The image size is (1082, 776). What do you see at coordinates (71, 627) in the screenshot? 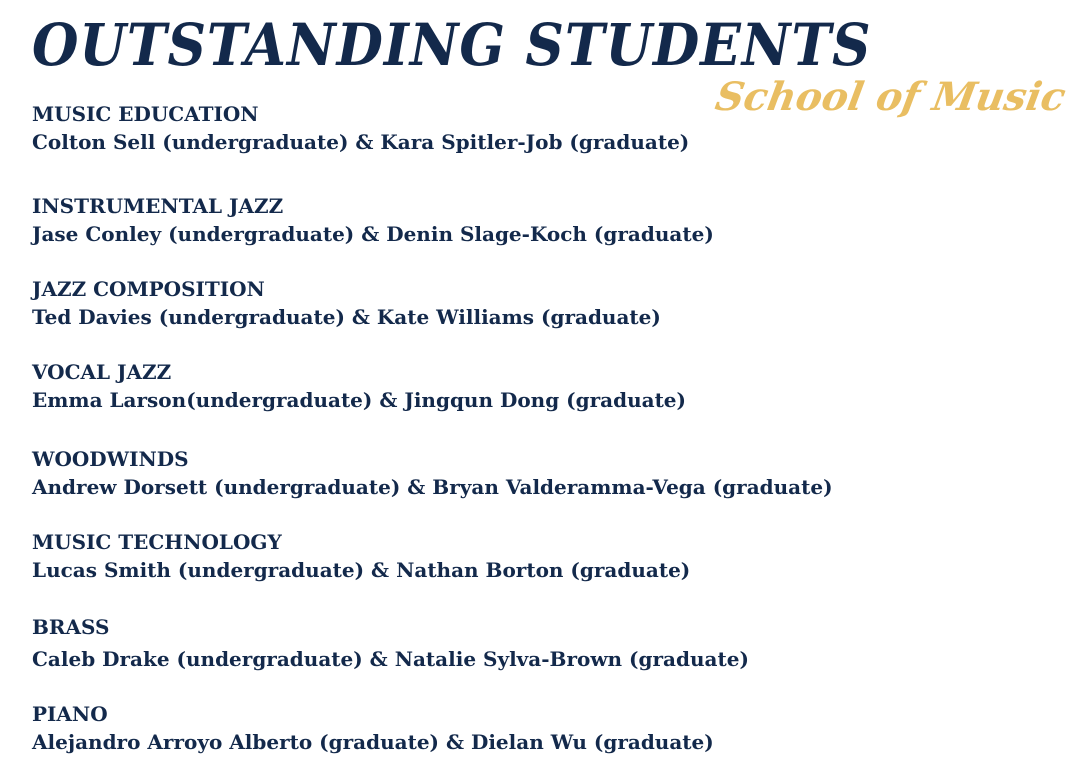
I see `section-heading: BRASS` at bounding box center [71, 627].